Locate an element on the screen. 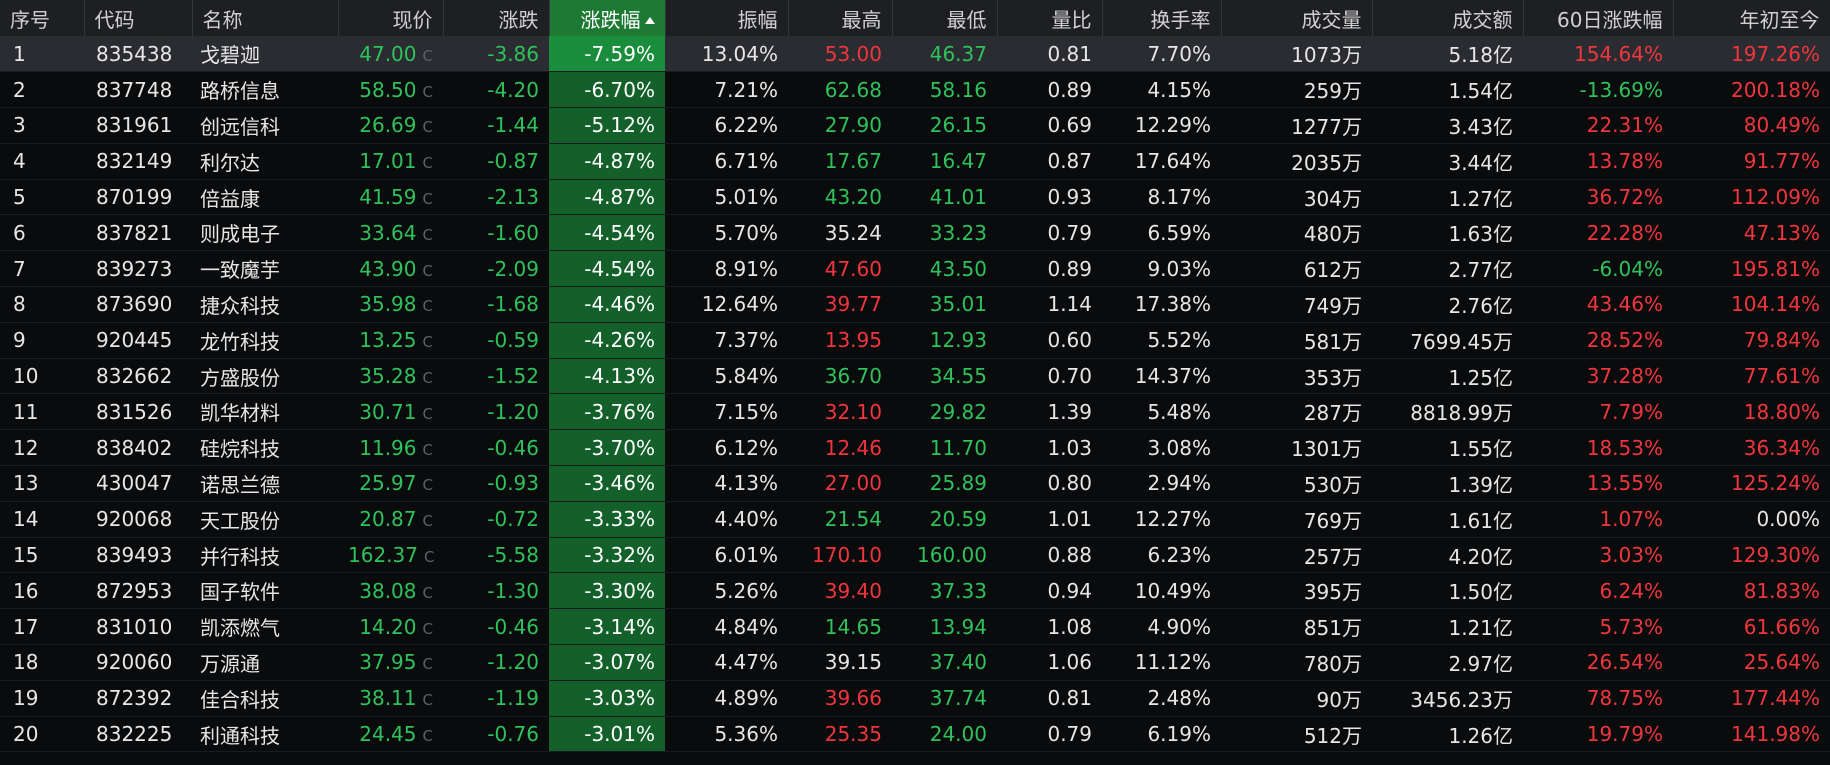 Image resolution: width=1830 pixels, height=765 pixels. price-change-value: -1.30 is located at coordinates (513, 590).